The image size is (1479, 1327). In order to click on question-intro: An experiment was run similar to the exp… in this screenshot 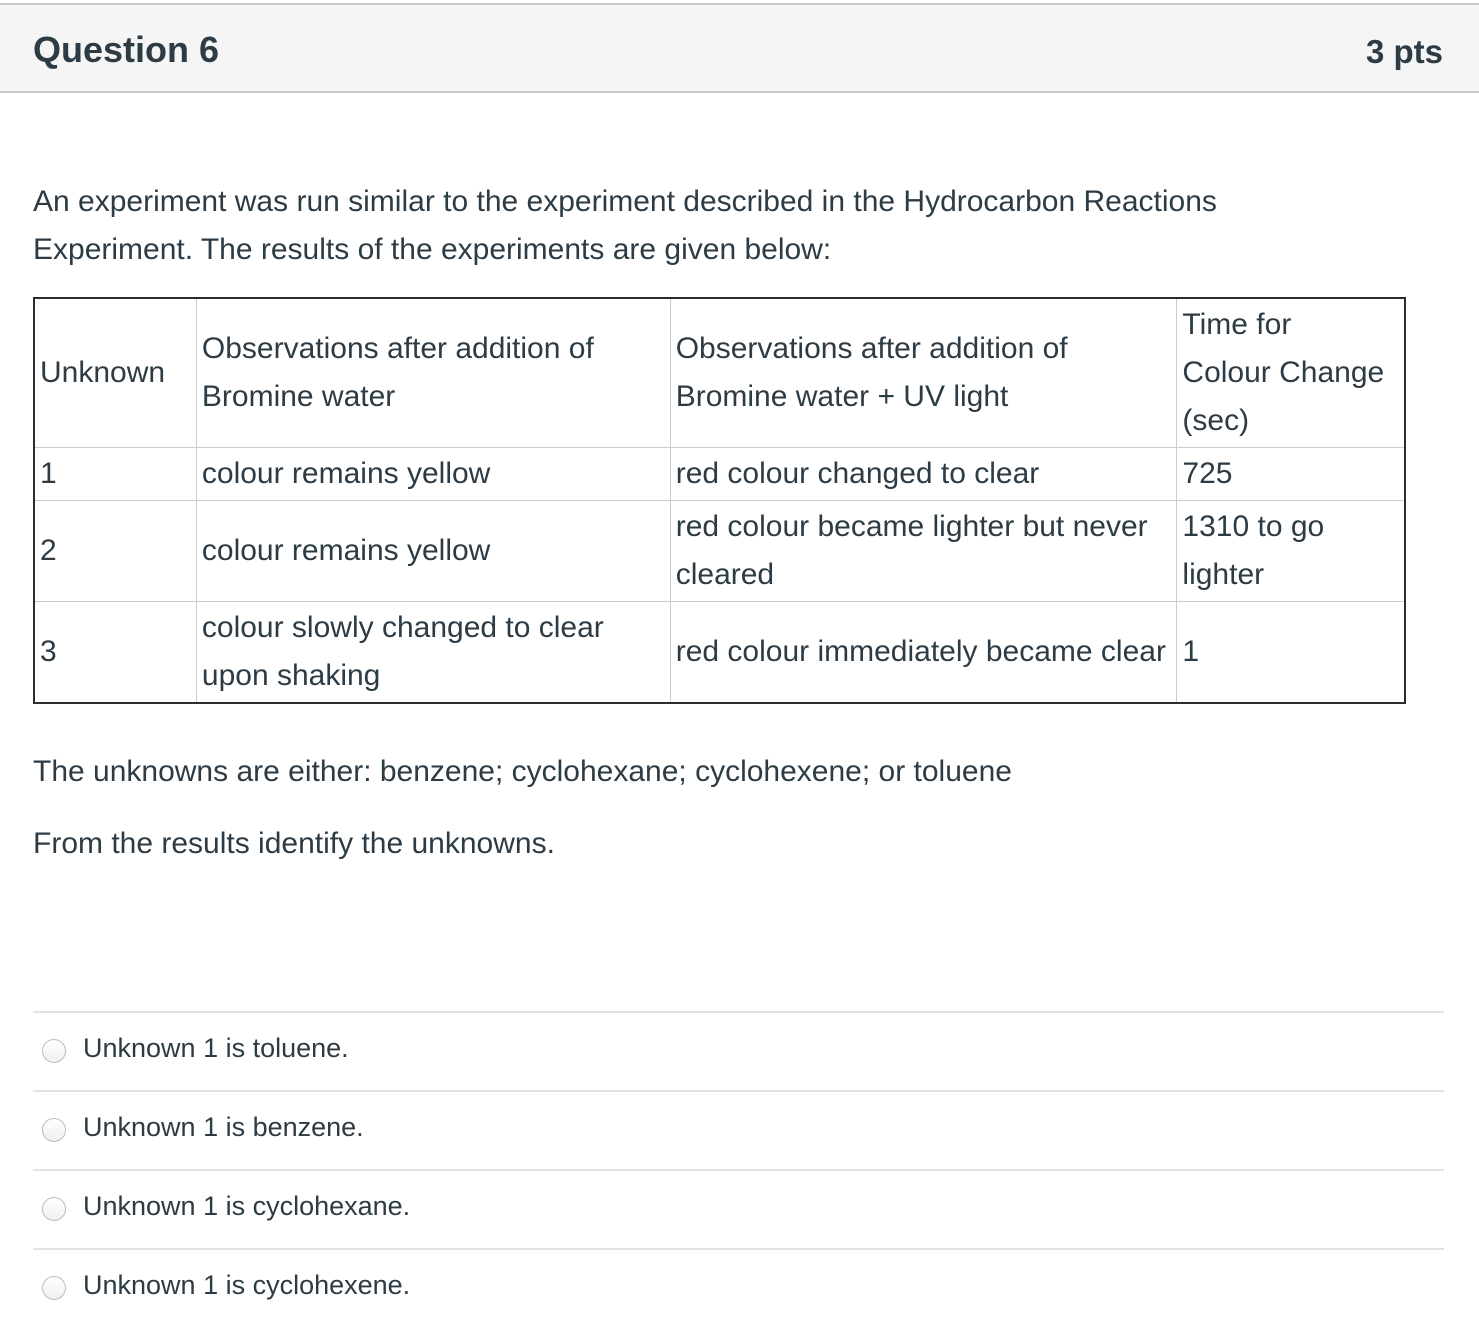, I will do `click(625, 225)`.